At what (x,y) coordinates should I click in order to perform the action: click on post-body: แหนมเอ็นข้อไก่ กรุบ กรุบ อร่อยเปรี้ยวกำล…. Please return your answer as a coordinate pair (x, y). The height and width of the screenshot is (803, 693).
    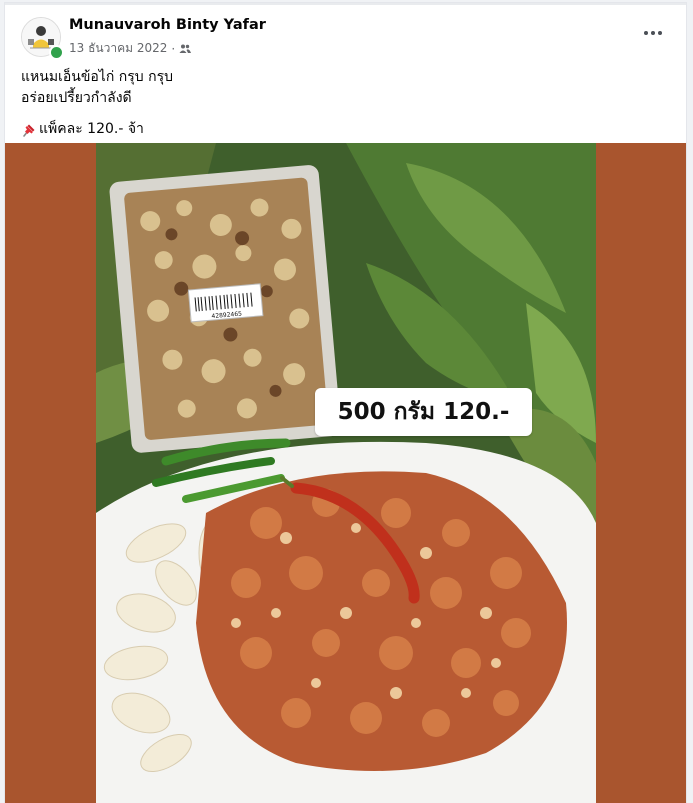
    Looking at the image, I should click on (97, 103).